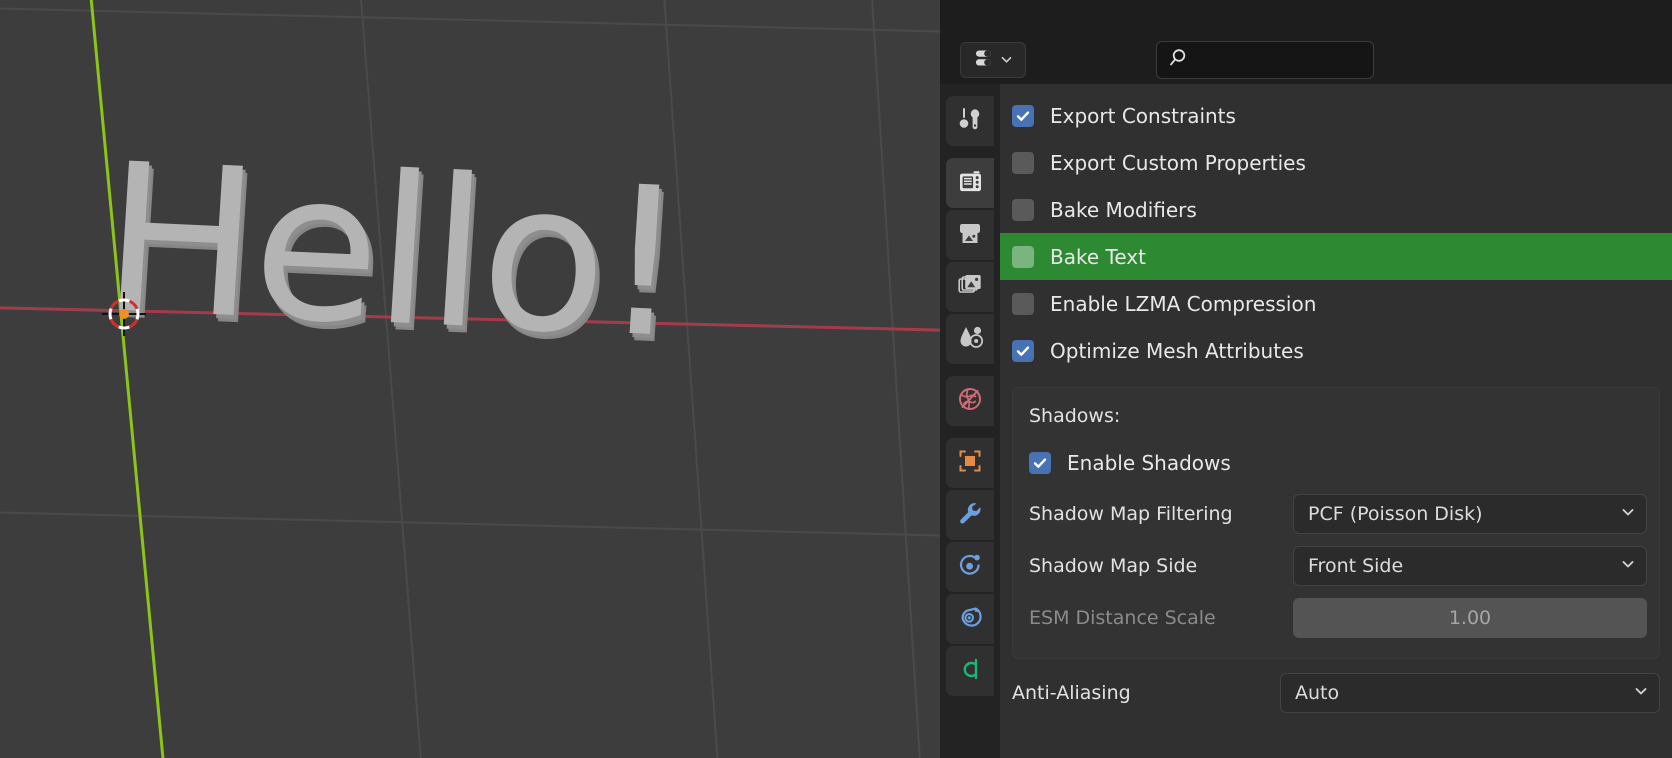 The height and width of the screenshot is (758, 1672). Describe the element at coordinates (1356, 566) in the screenshot. I see `dropdown-value: Front Side` at that location.